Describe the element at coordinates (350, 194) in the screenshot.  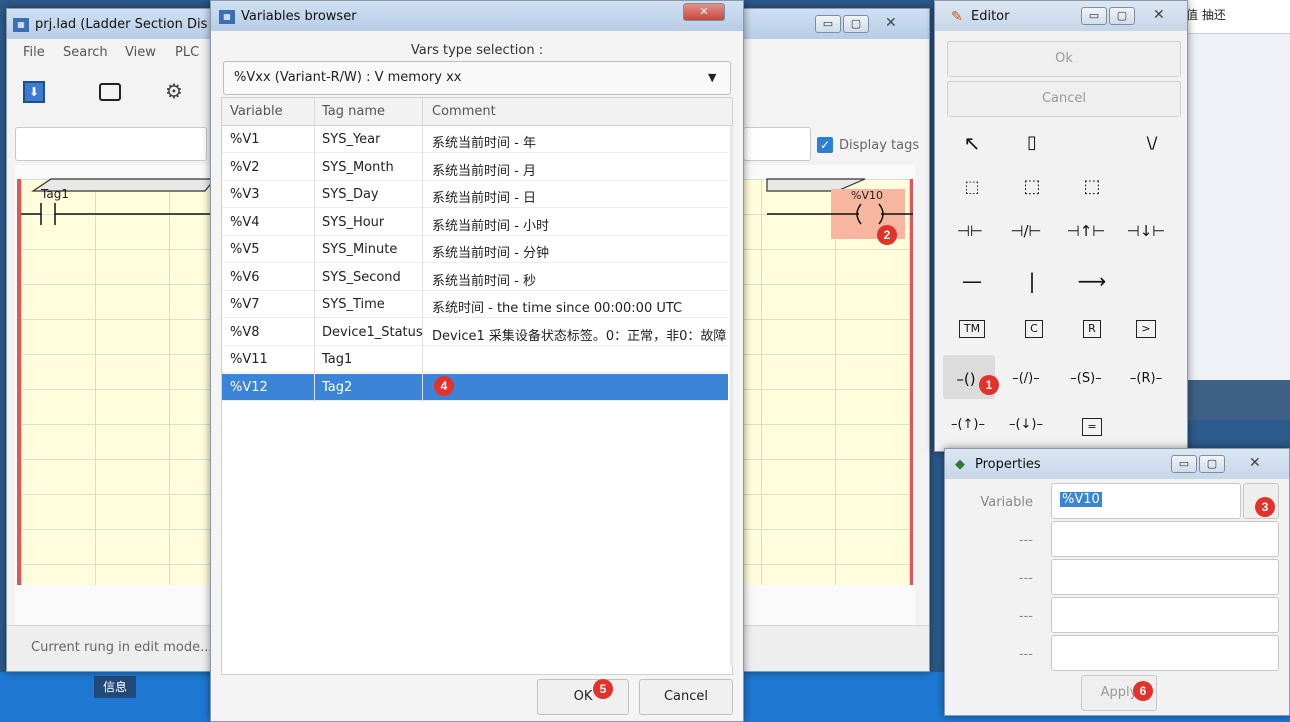
I see `row-tag-name: SYS_Day` at that location.